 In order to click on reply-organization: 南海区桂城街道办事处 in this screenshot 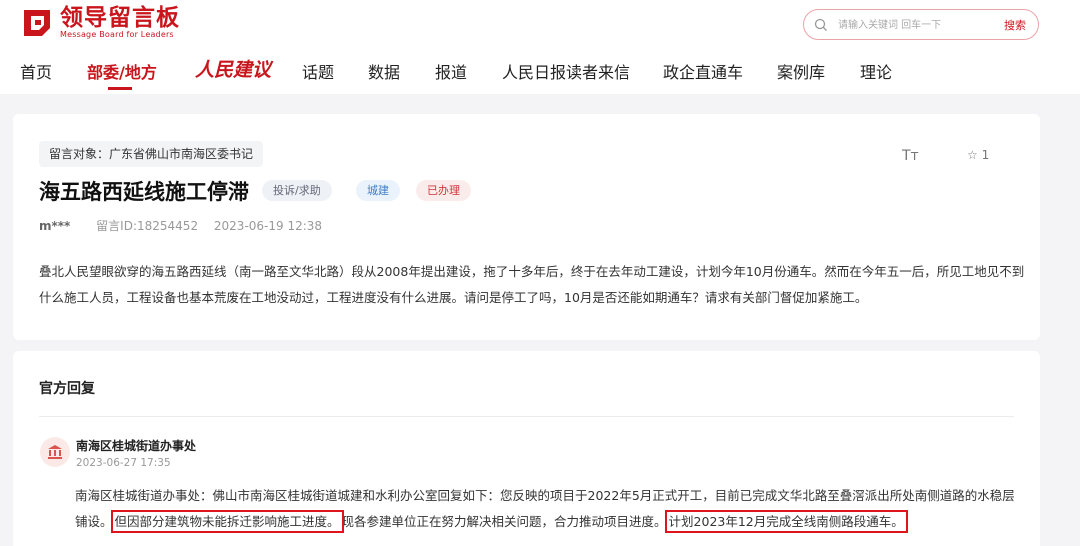, I will do `click(136, 446)`.